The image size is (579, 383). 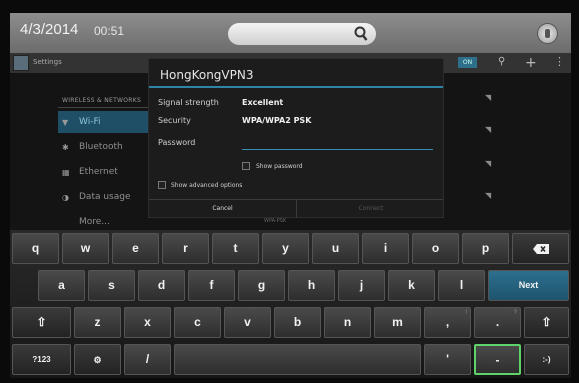 What do you see at coordinates (106, 122) in the screenshot?
I see `nav-item-wifi: ▼ Wi-Fi` at bounding box center [106, 122].